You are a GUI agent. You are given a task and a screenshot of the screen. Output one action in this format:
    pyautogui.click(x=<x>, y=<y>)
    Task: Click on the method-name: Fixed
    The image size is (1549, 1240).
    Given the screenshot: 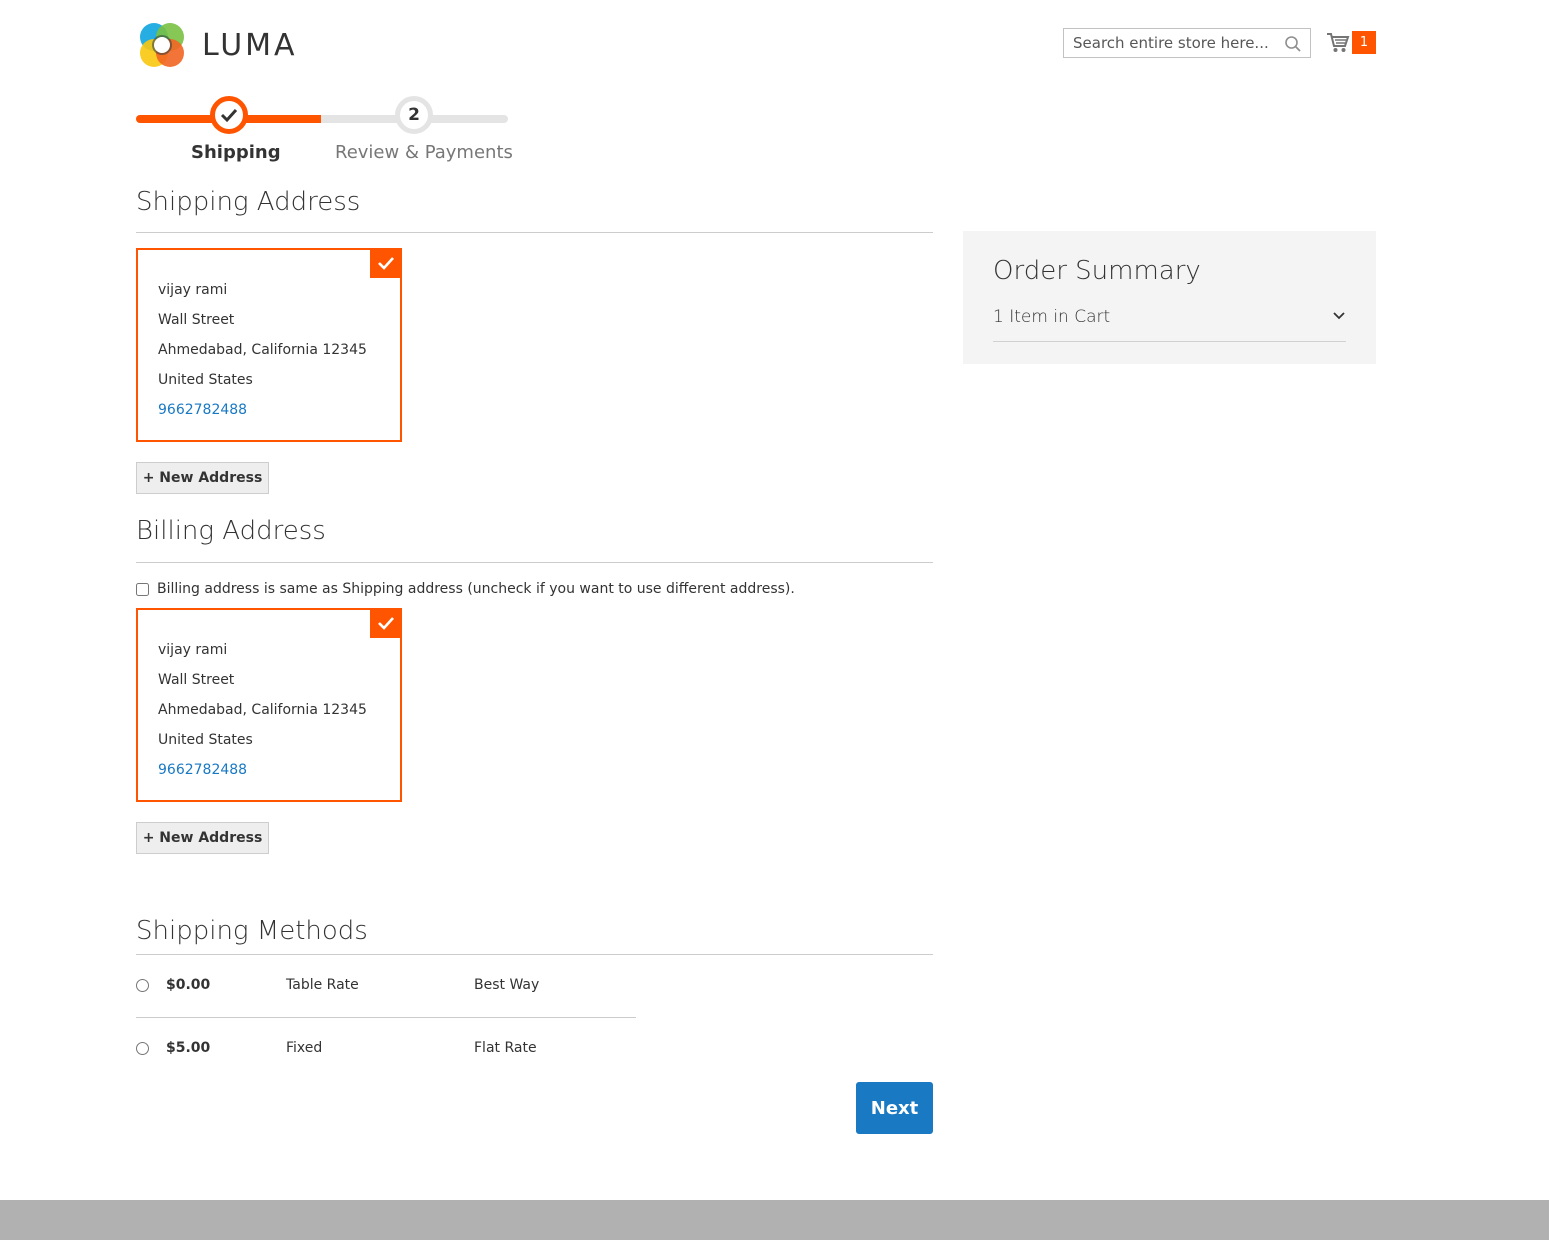 What is the action you would take?
    pyautogui.click(x=304, y=1048)
    